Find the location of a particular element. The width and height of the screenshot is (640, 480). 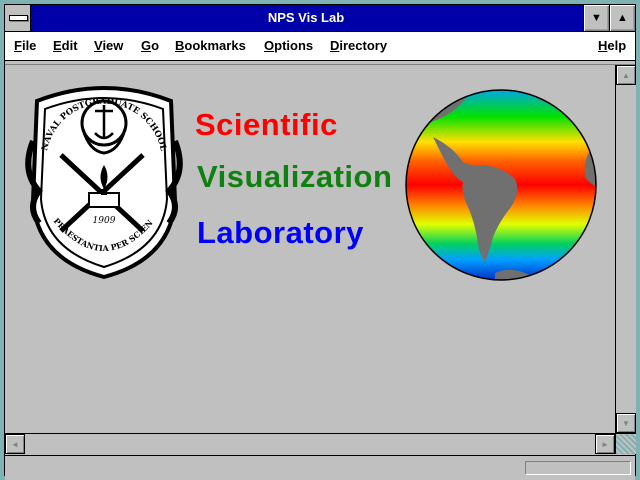

menu-view: View is located at coordinates (108, 45).